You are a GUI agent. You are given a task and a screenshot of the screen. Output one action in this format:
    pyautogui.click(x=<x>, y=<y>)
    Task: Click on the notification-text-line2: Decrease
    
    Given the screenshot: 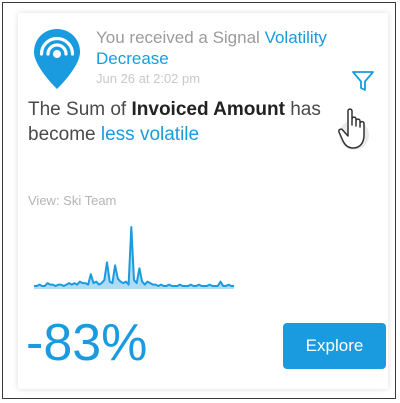 What is the action you would take?
    pyautogui.click(x=132, y=58)
    